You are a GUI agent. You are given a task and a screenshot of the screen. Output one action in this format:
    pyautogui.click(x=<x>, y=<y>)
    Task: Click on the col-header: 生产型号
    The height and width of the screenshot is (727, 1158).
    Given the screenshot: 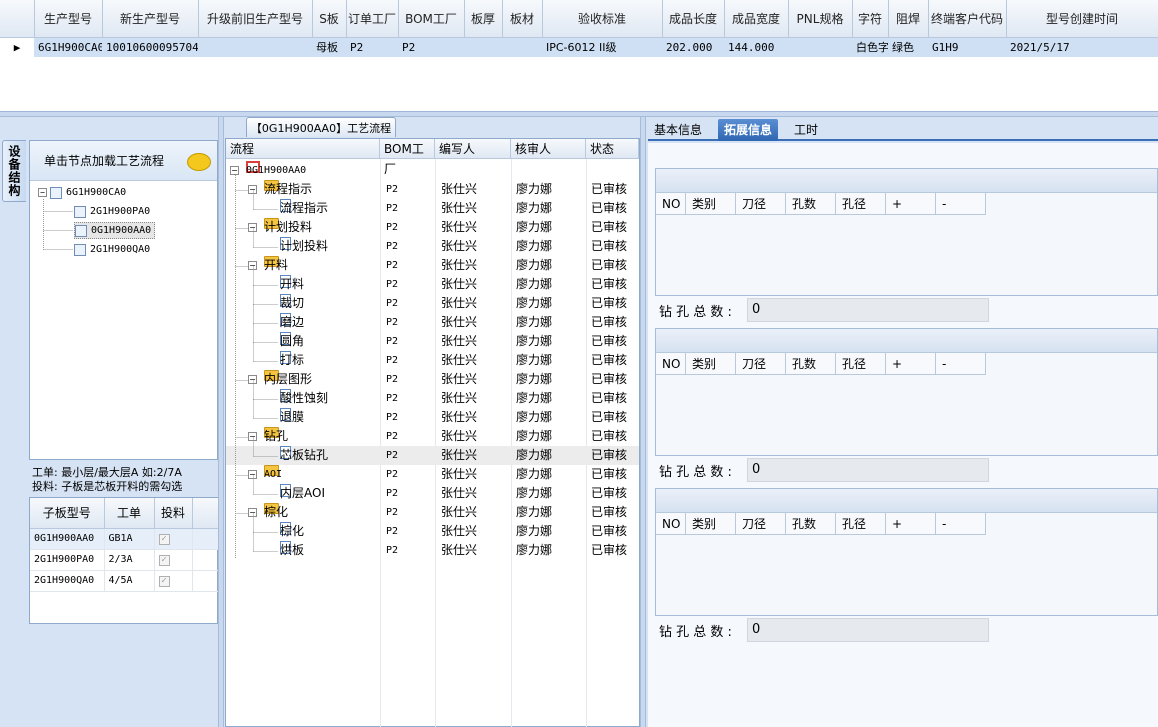 What is the action you would take?
    pyautogui.click(x=68, y=19)
    